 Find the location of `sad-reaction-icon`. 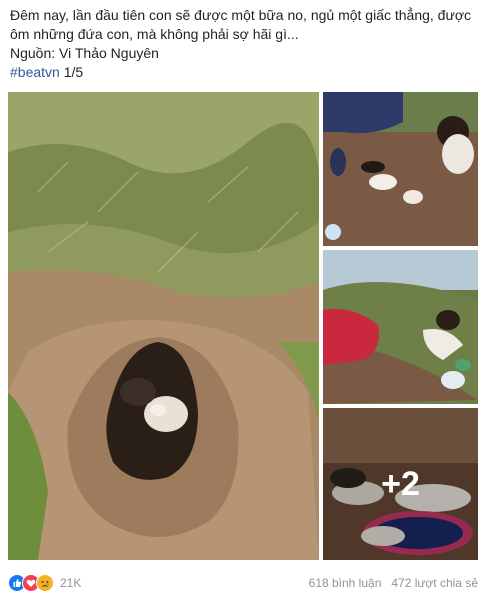

sad-reaction-icon is located at coordinates (45, 583).